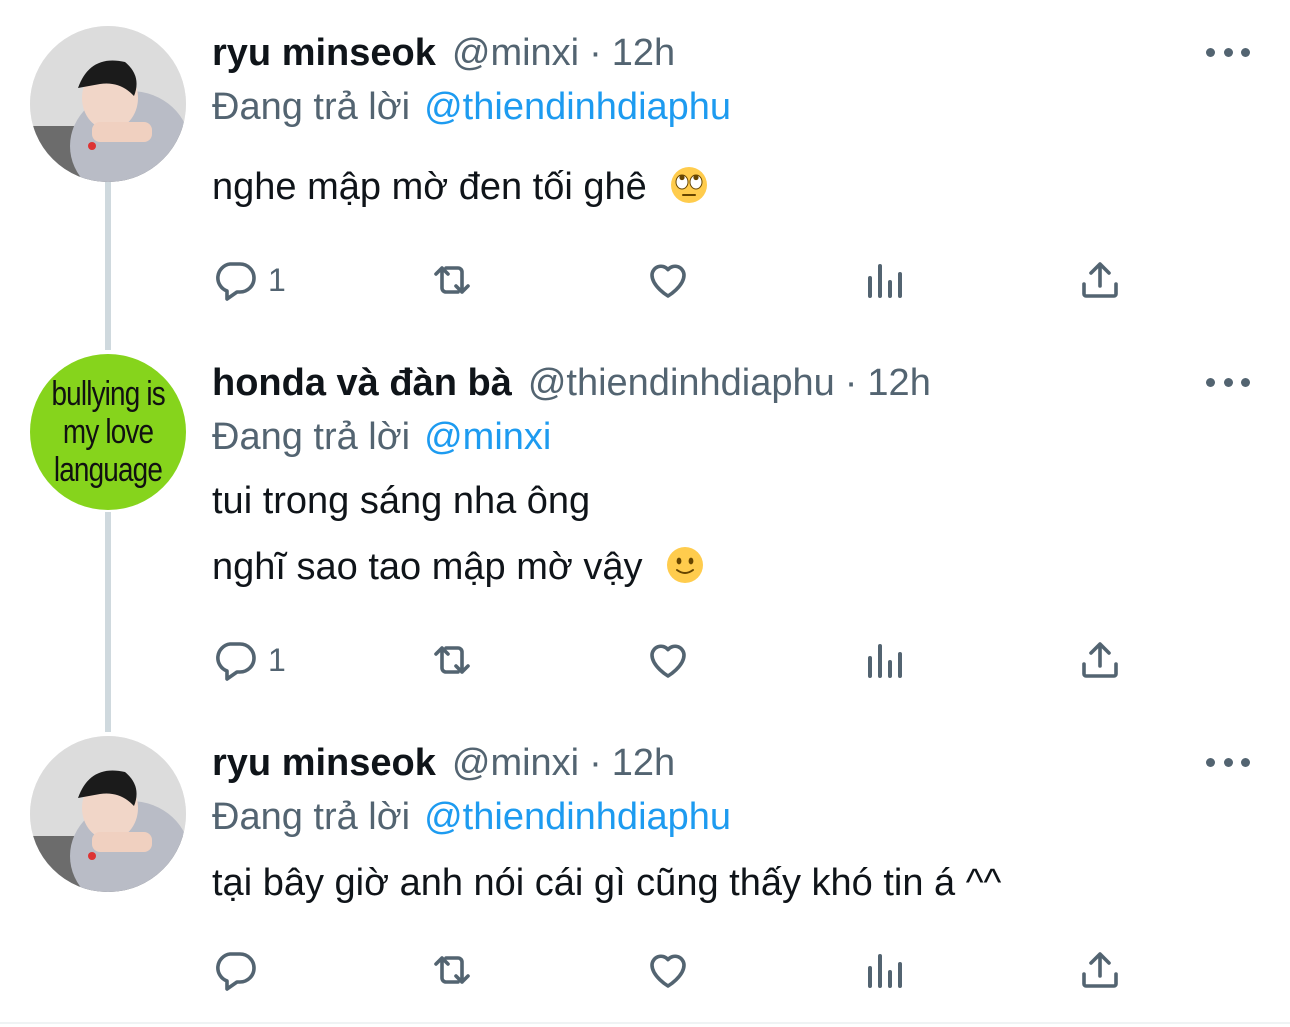 This screenshot has height=1027, width=1290. I want to click on avatar: bullying is my love language, so click(108, 432).